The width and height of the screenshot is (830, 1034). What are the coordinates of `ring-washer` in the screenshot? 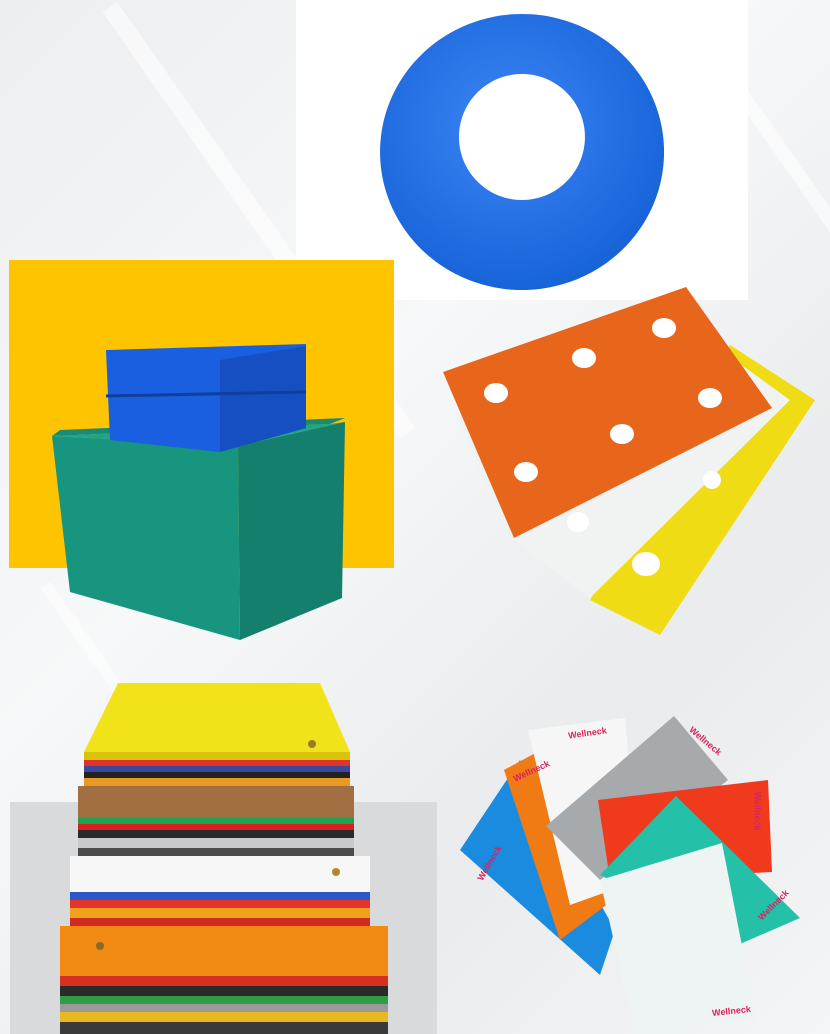 It's located at (522, 152).